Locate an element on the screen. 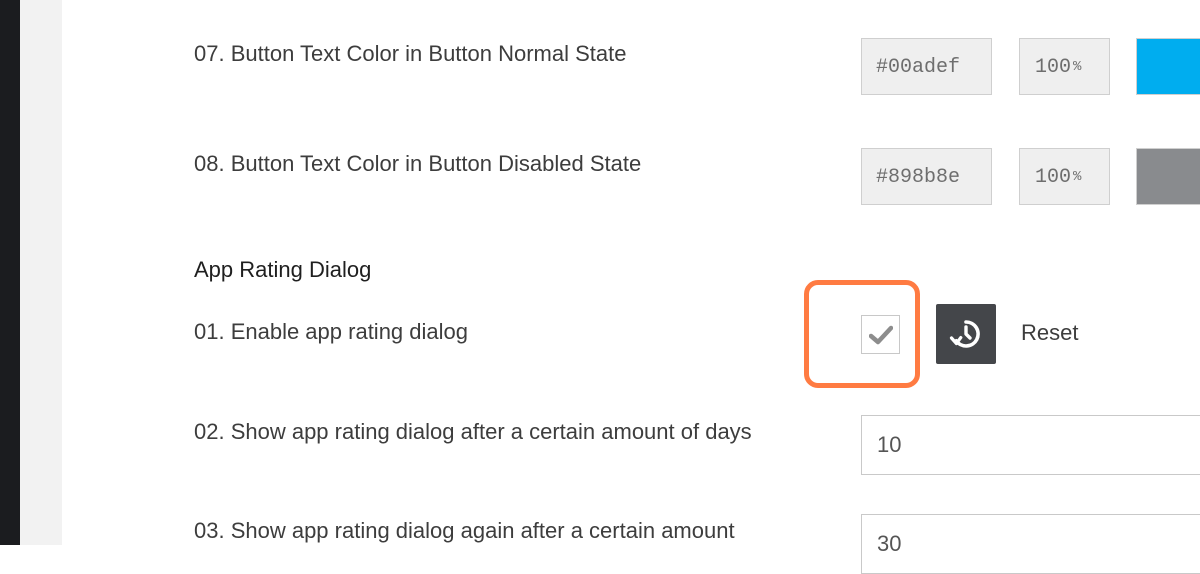 Image resolution: width=1200 pixels, height=574 pixels. check-icon is located at coordinates (880, 334).